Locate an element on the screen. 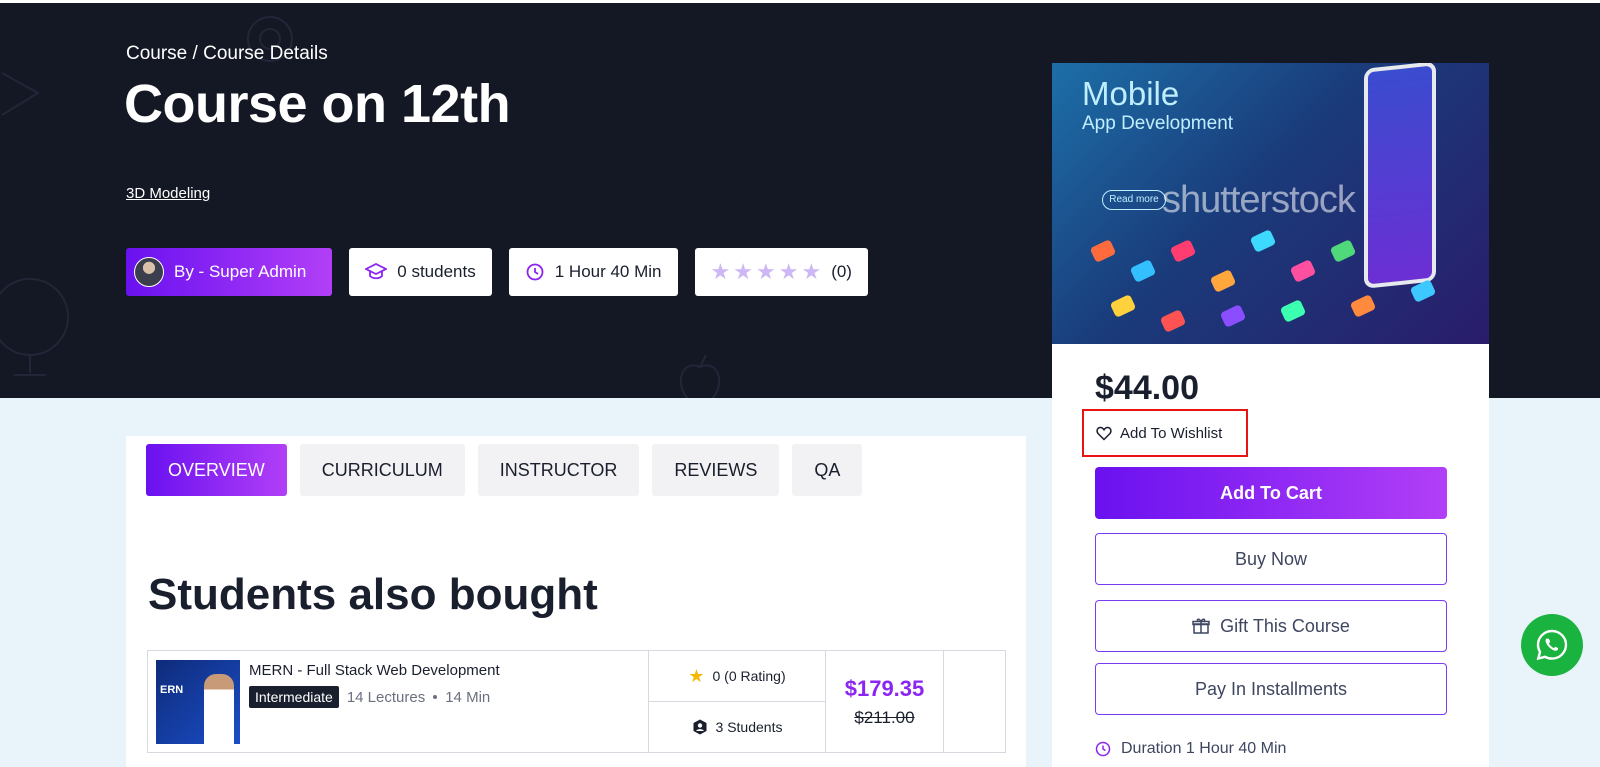 The image size is (1600, 767). tab-instructor: INSTRUCTOR is located at coordinates (558, 470).